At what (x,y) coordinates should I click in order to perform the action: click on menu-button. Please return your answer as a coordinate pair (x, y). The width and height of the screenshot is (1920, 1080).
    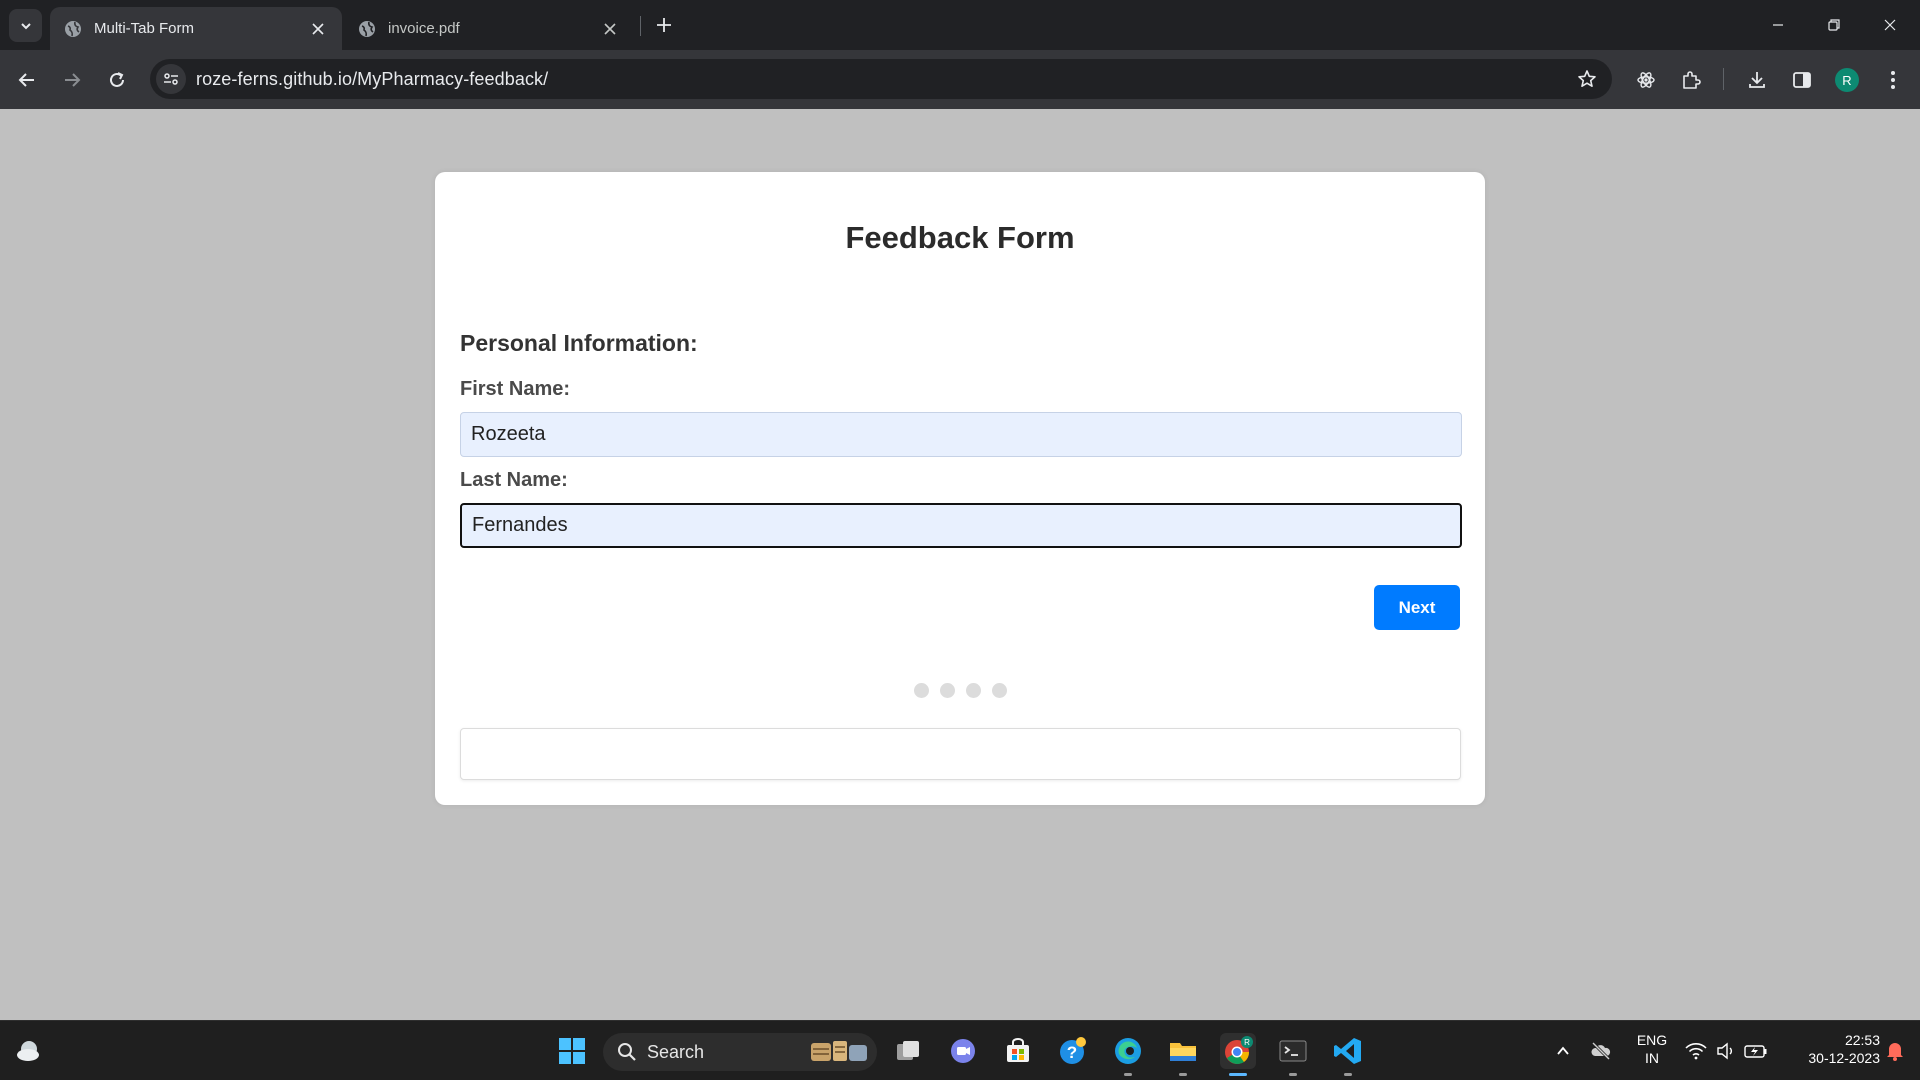
    Looking at the image, I should click on (1893, 80).